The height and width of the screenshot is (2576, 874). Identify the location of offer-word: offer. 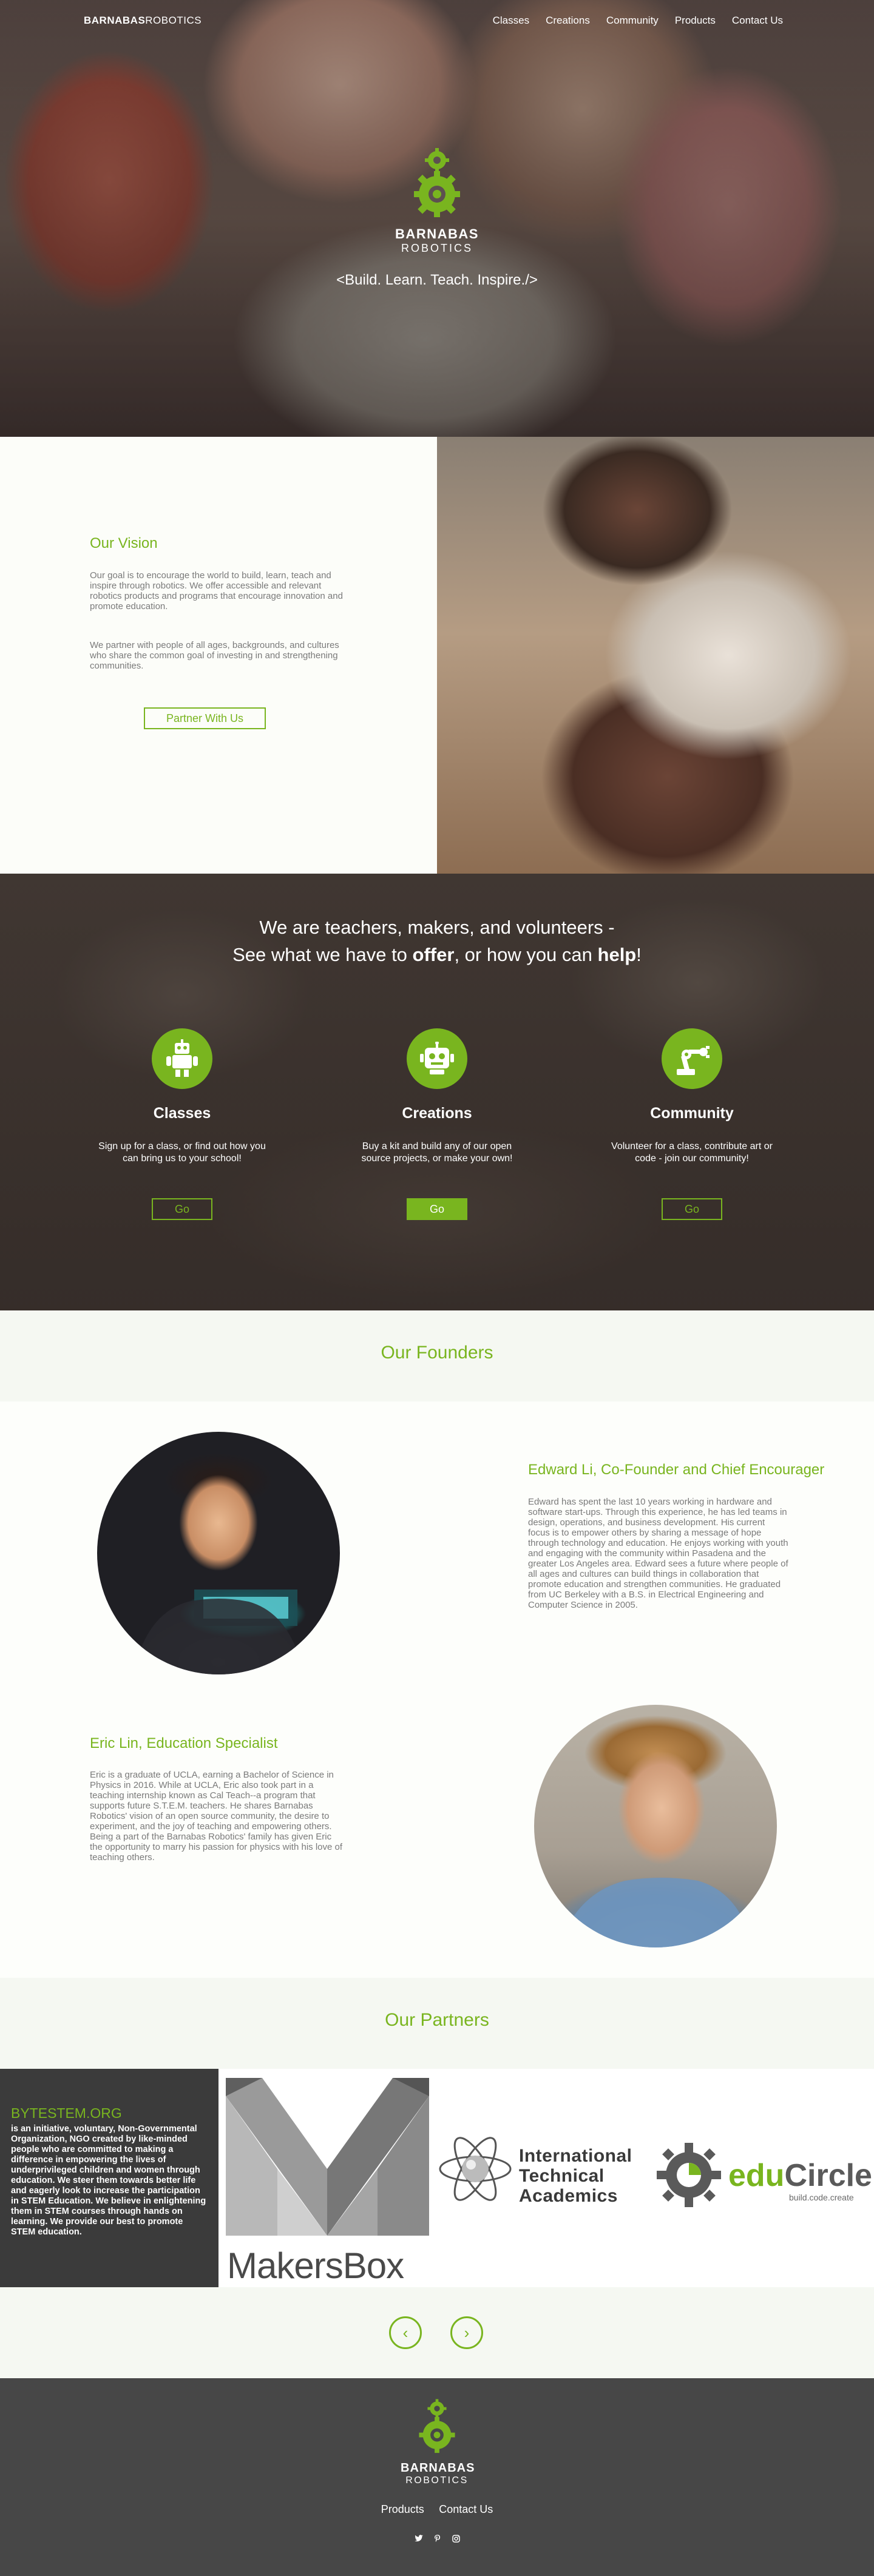
(433, 954).